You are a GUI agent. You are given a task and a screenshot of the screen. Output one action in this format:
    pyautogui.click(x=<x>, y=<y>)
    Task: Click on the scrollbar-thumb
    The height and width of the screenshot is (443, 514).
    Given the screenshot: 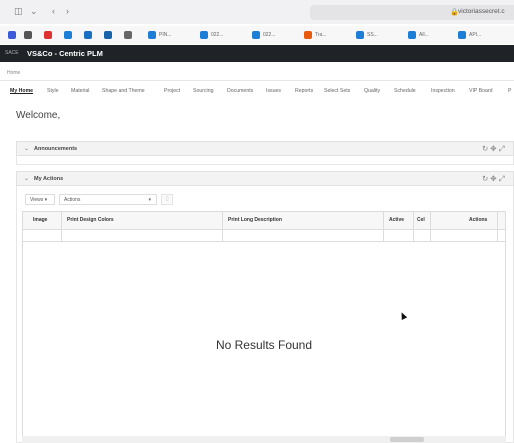 What is the action you would take?
    pyautogui.click(x=407, y=439)
    